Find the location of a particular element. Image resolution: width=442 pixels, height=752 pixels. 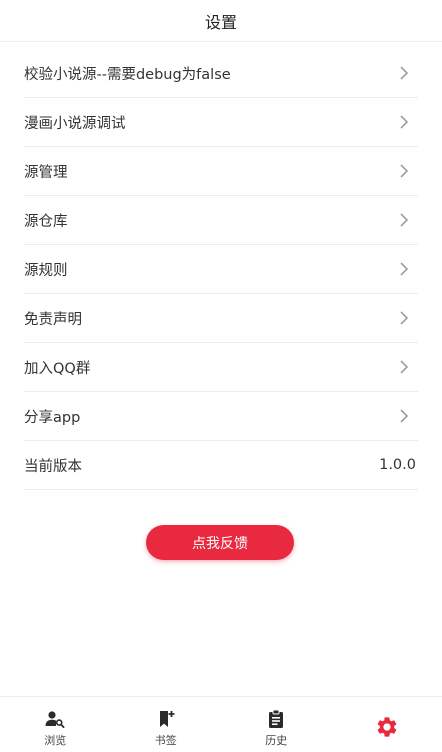

settings-item-label: 源规则 is located at coordinates (46, 270).